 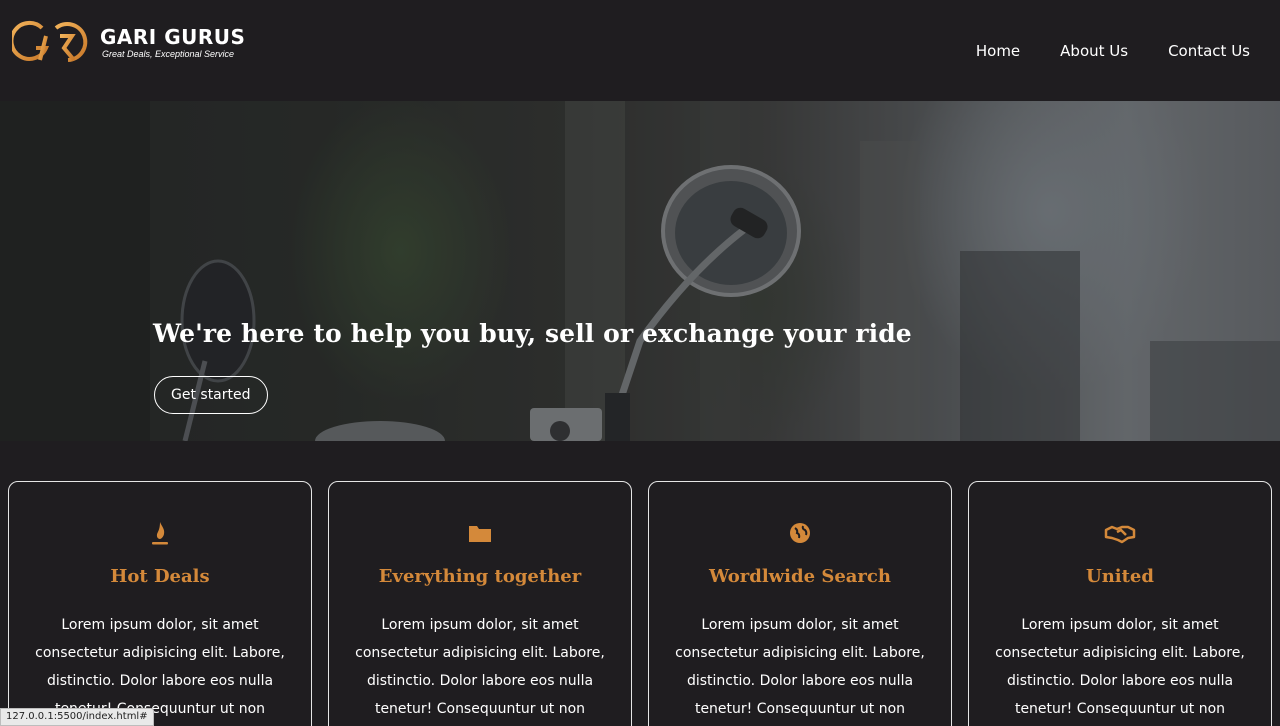 I want to click on handshake-icon, so click(x=1120, y=534).